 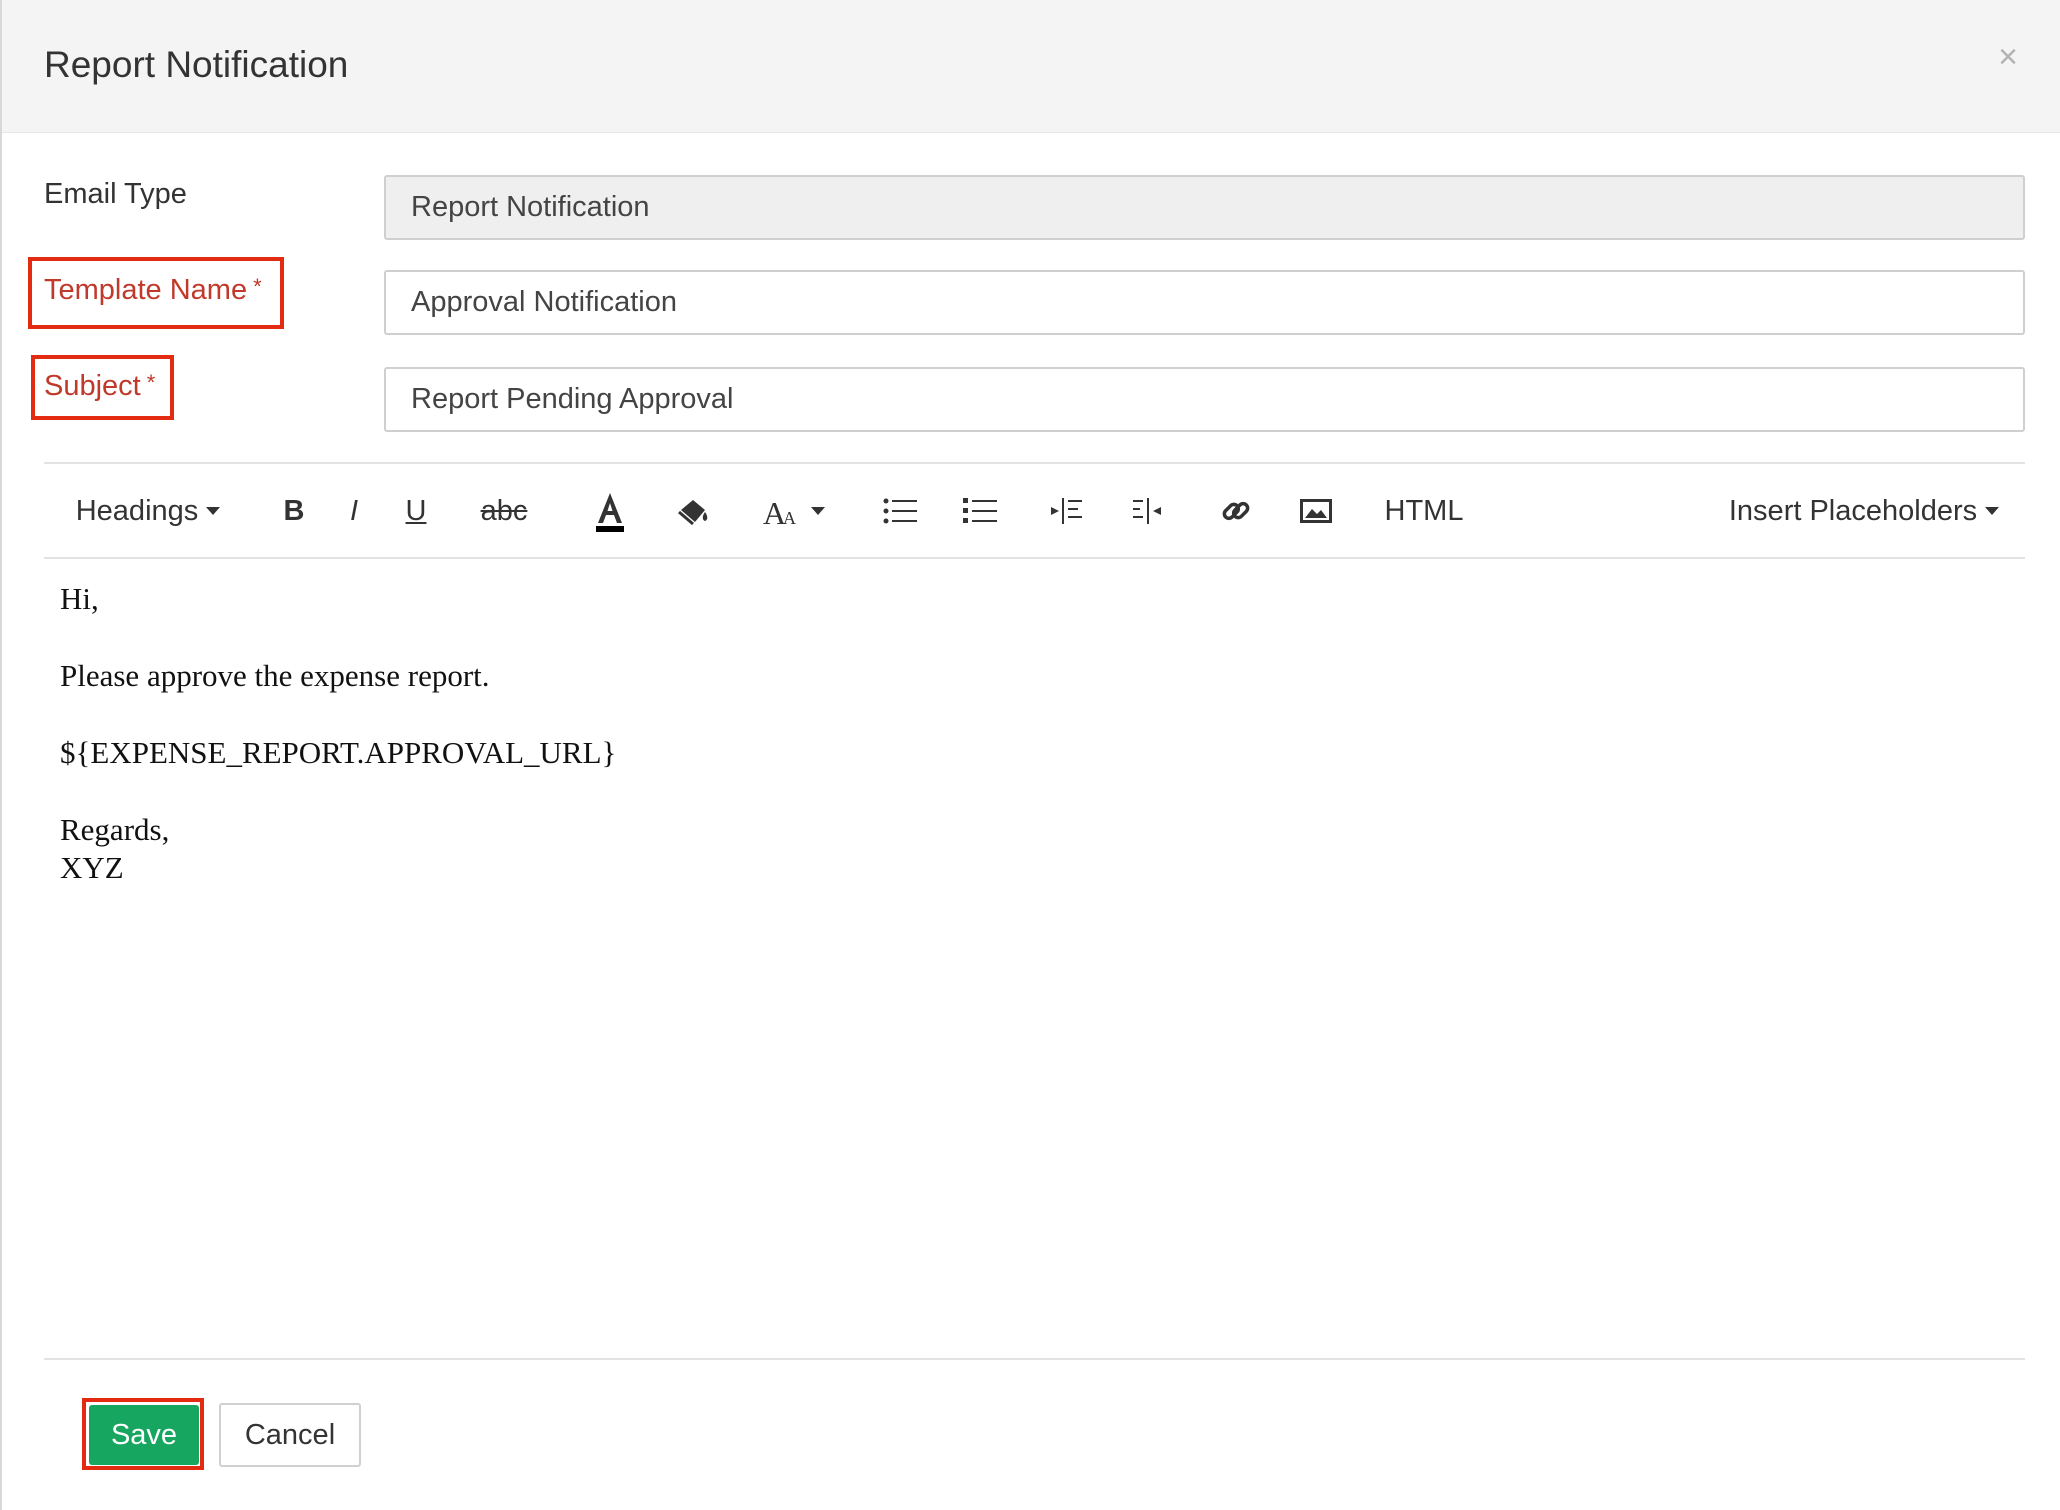 I want to click on headings-dropdown: Headings, so click(x=148, y=511).